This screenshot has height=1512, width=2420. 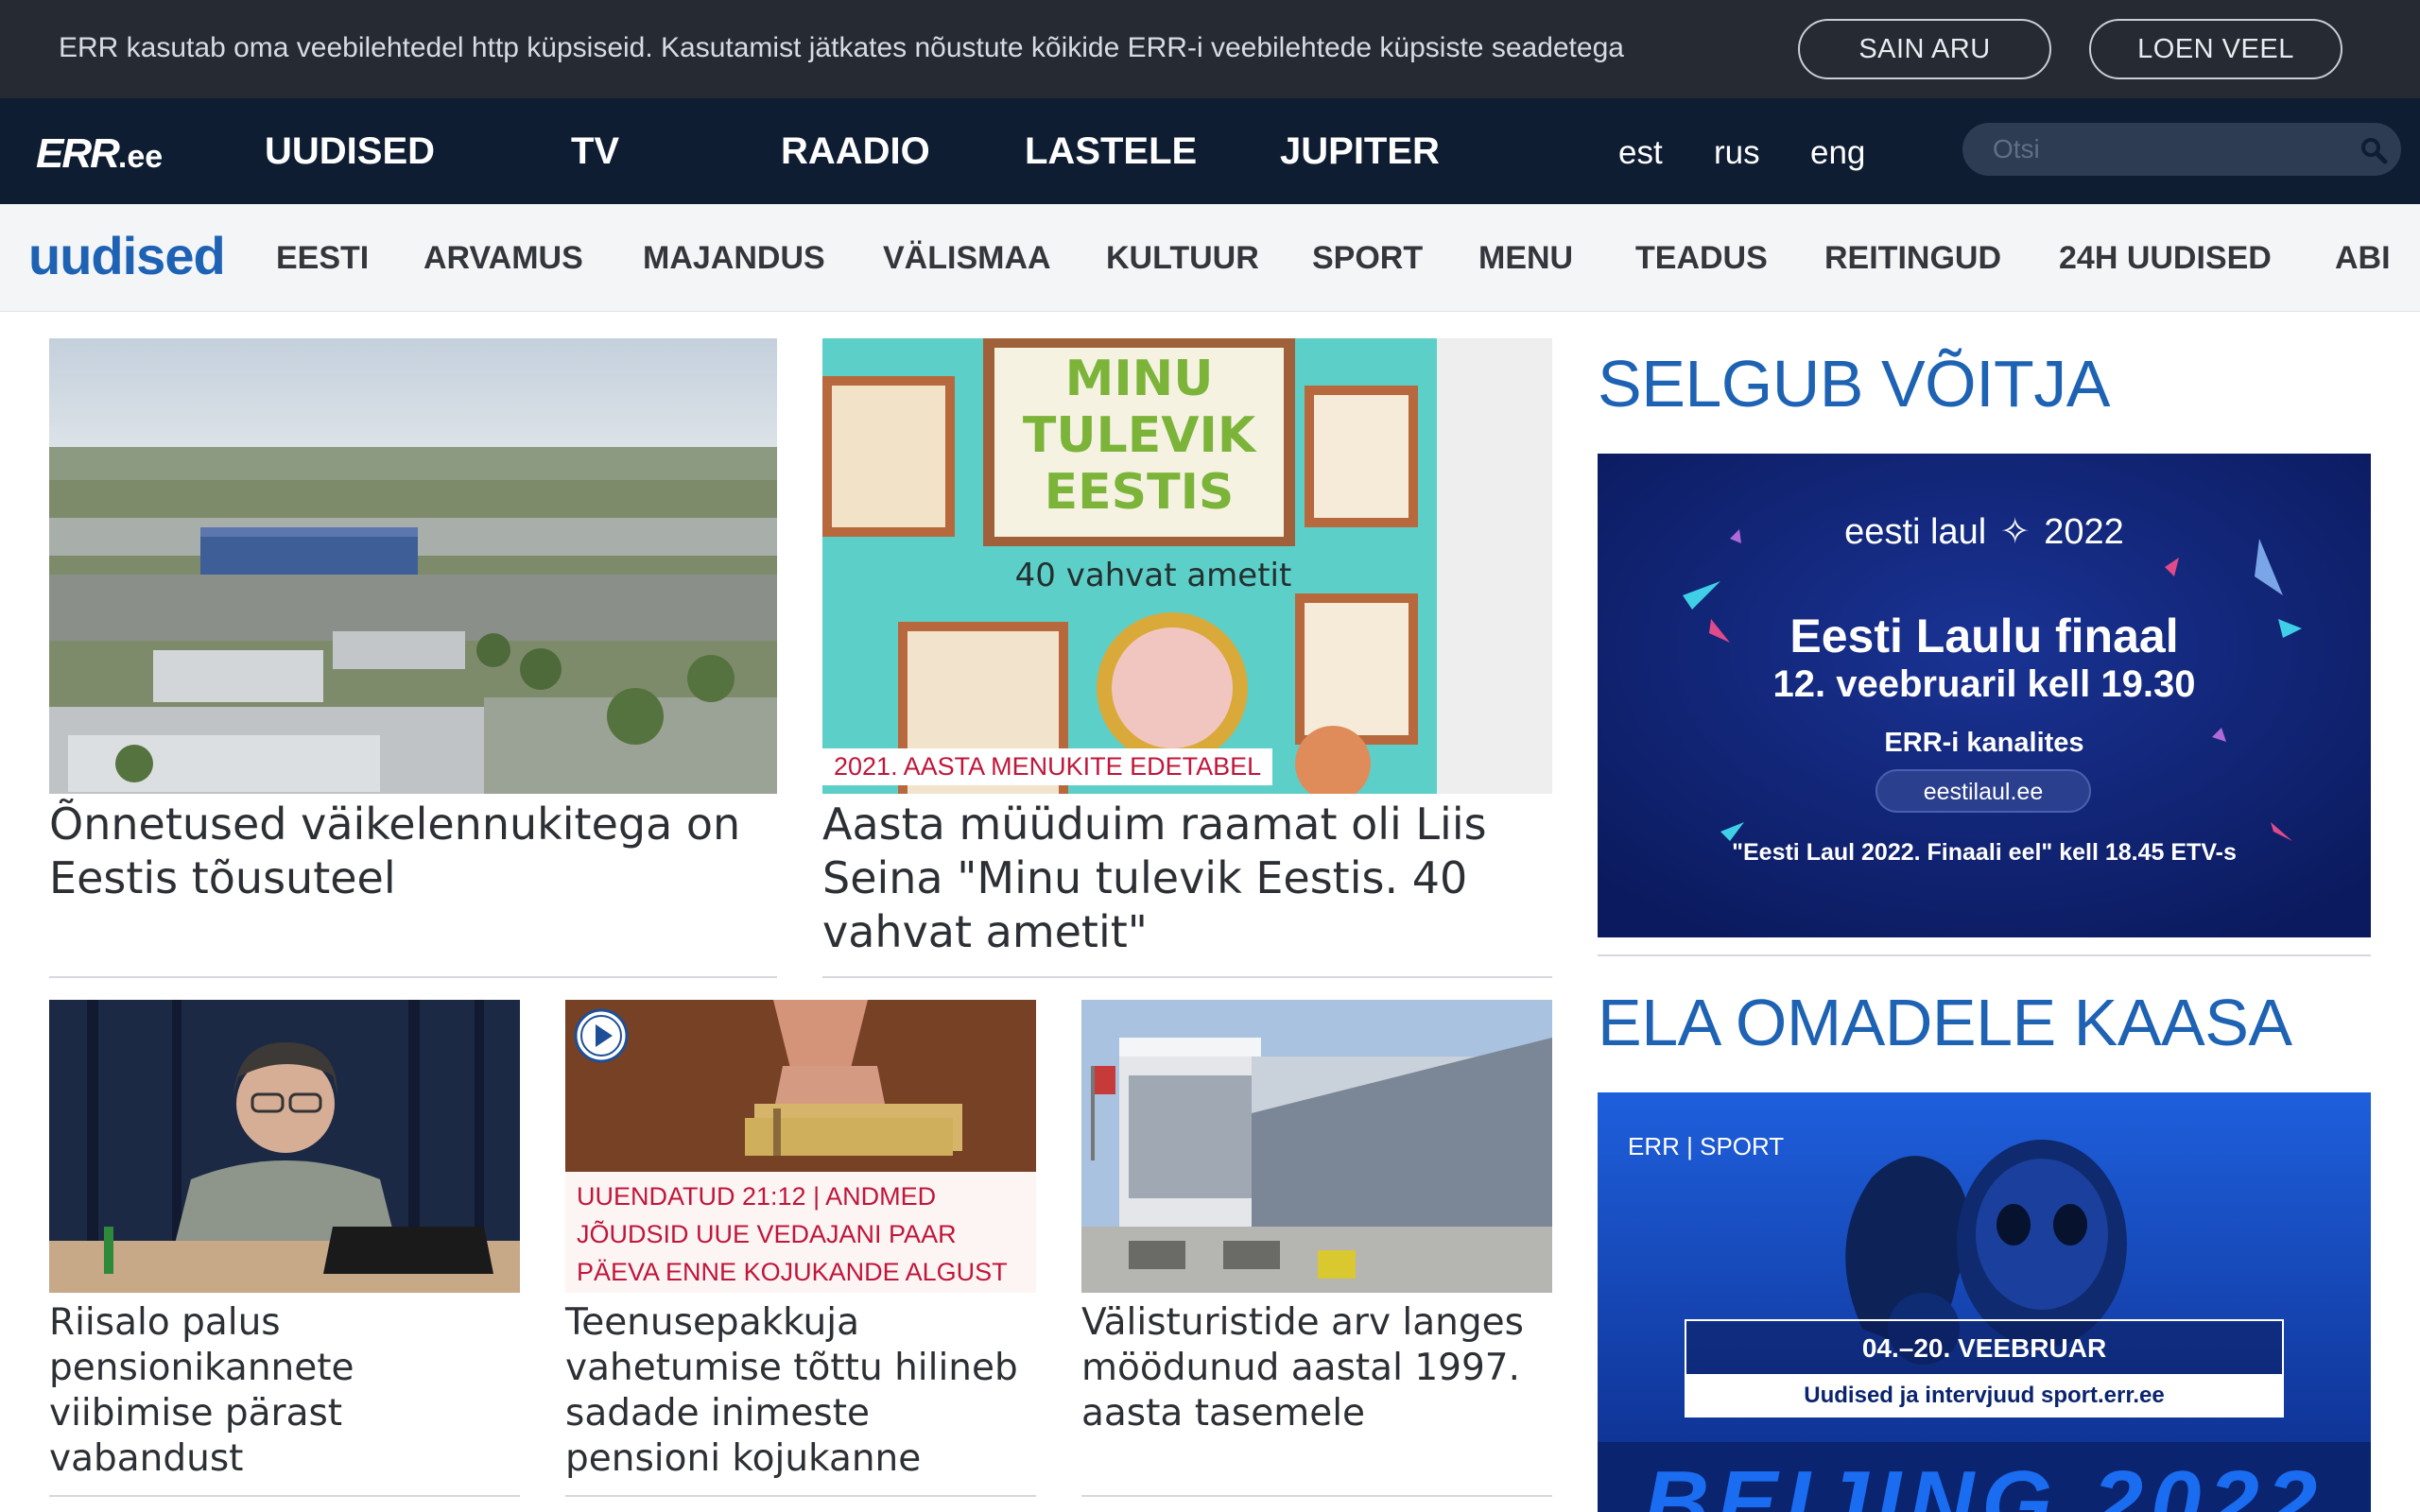 I want to click on eesti-laul-url: eestilaul.ee, so click(x=1984, y=791).